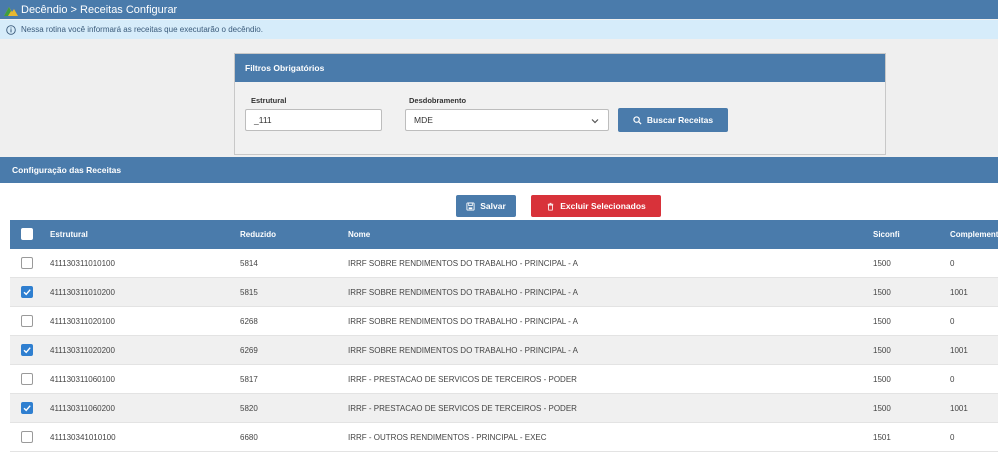  Describe the element at coordinates (82, 350) in the screenshot. I see `cell-estrutural: 411130311020200` at that location.